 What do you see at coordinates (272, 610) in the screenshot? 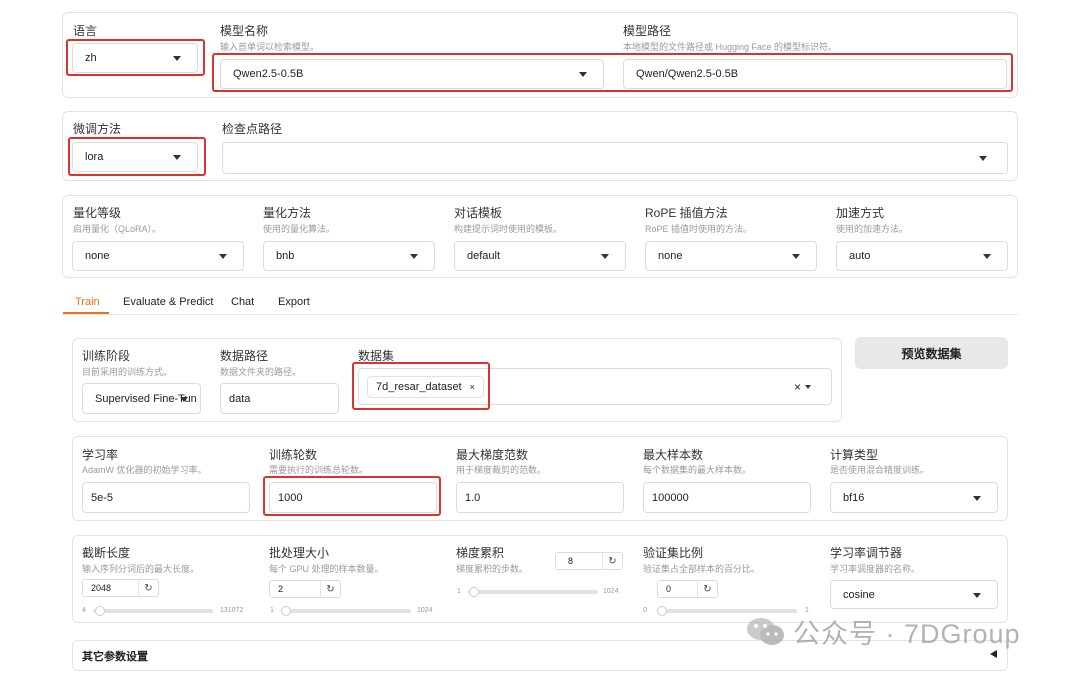
I see `batch-min: 1` at bounding box center [272, 610].